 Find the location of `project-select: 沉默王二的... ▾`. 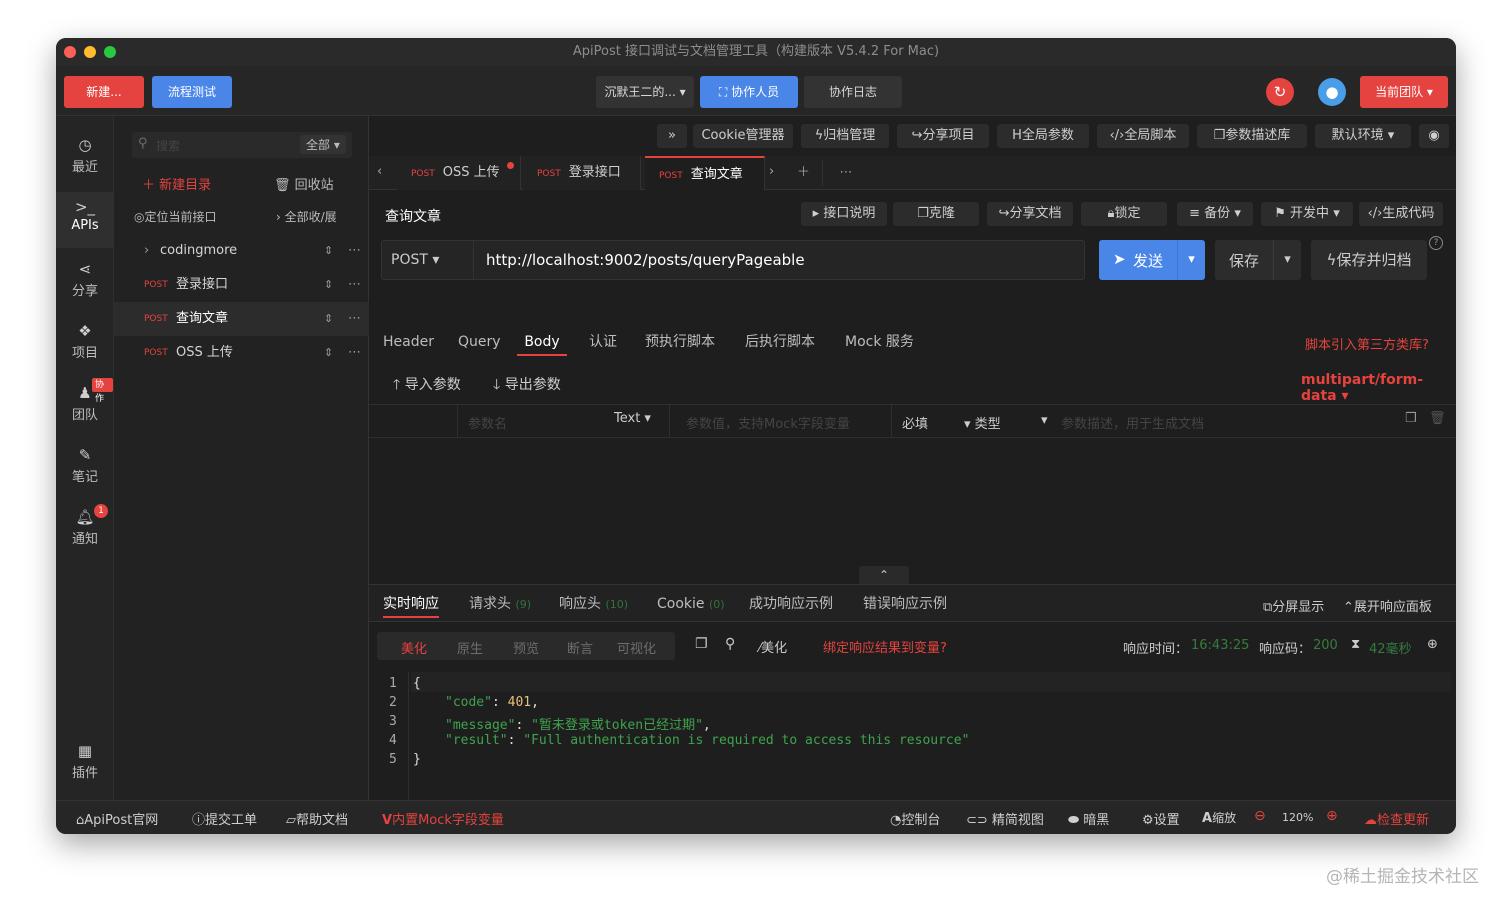

project-select: 沉默王二的... ▾ is located at coordinates (645, 92).